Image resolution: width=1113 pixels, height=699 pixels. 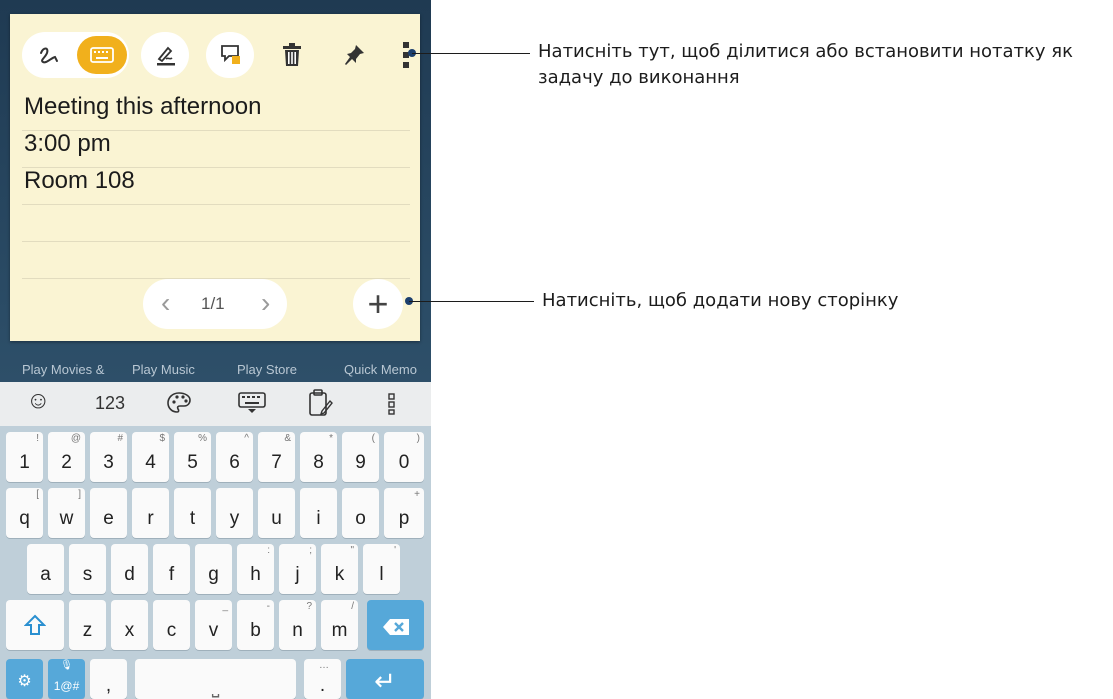 I want to click on more-icon, so click(x=392, y=407).